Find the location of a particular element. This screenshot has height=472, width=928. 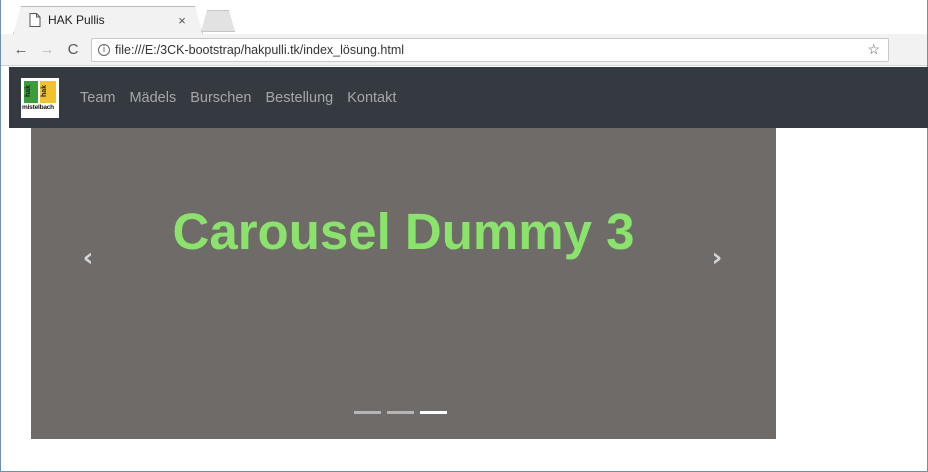

carousel-indicators is located at coordinates (400, 412).